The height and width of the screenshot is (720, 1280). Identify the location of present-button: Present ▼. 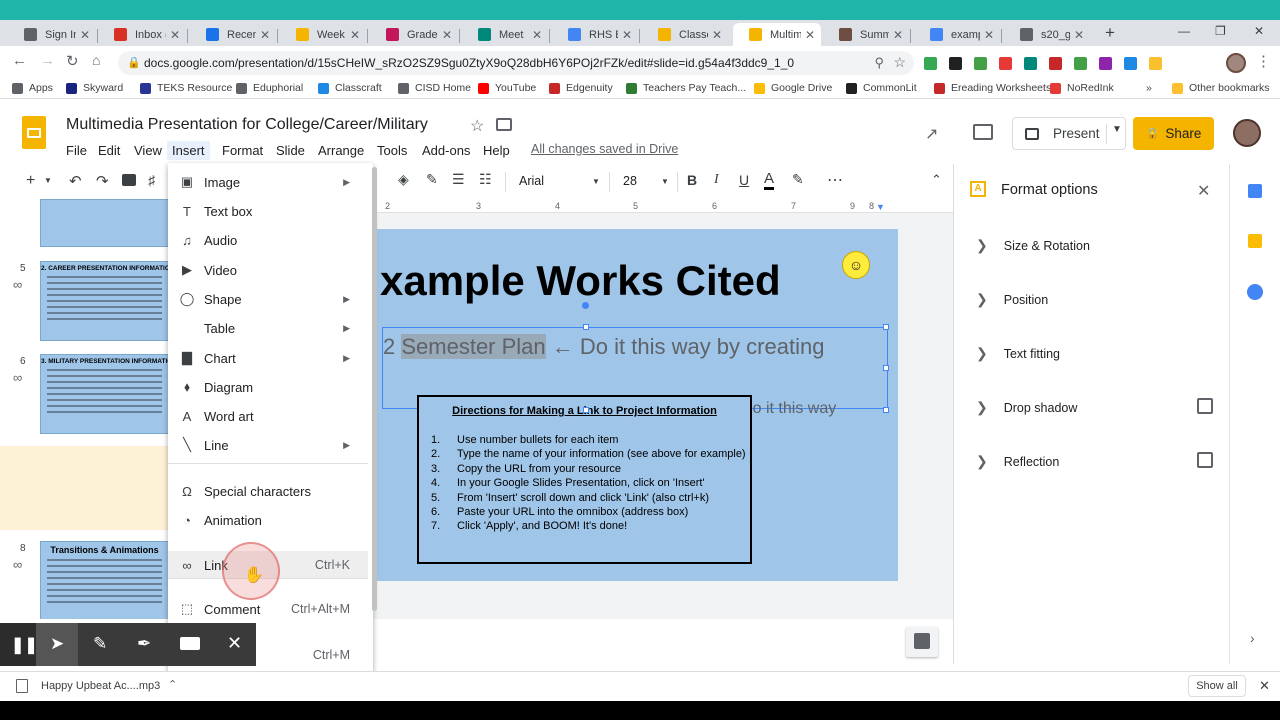
(1069, 133).